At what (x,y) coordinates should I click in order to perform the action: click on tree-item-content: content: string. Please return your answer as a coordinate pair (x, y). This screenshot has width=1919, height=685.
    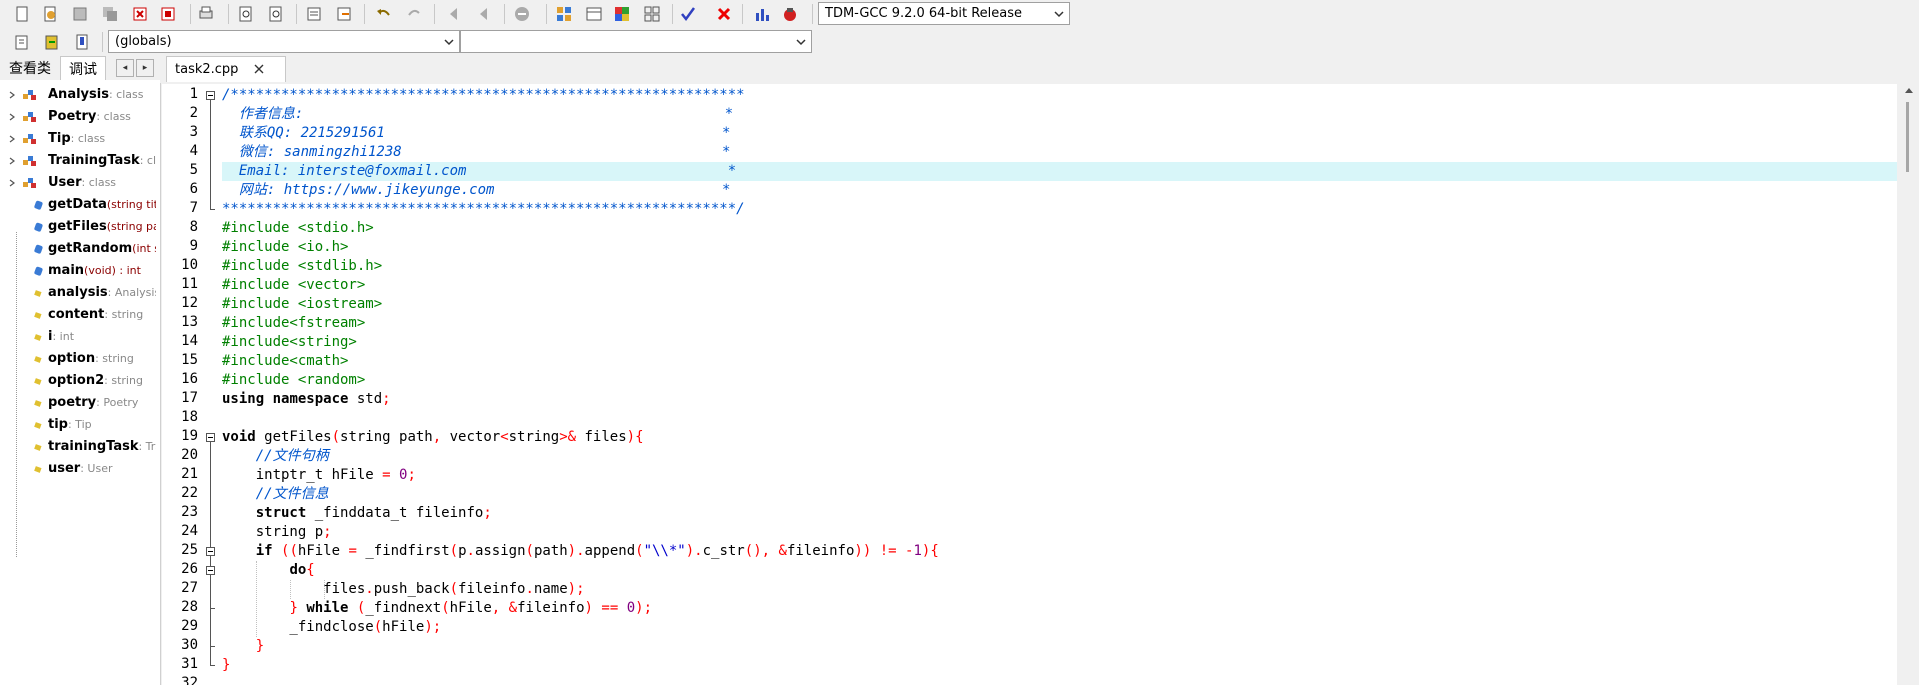
    Looking at the image, I should click on (78, 315).